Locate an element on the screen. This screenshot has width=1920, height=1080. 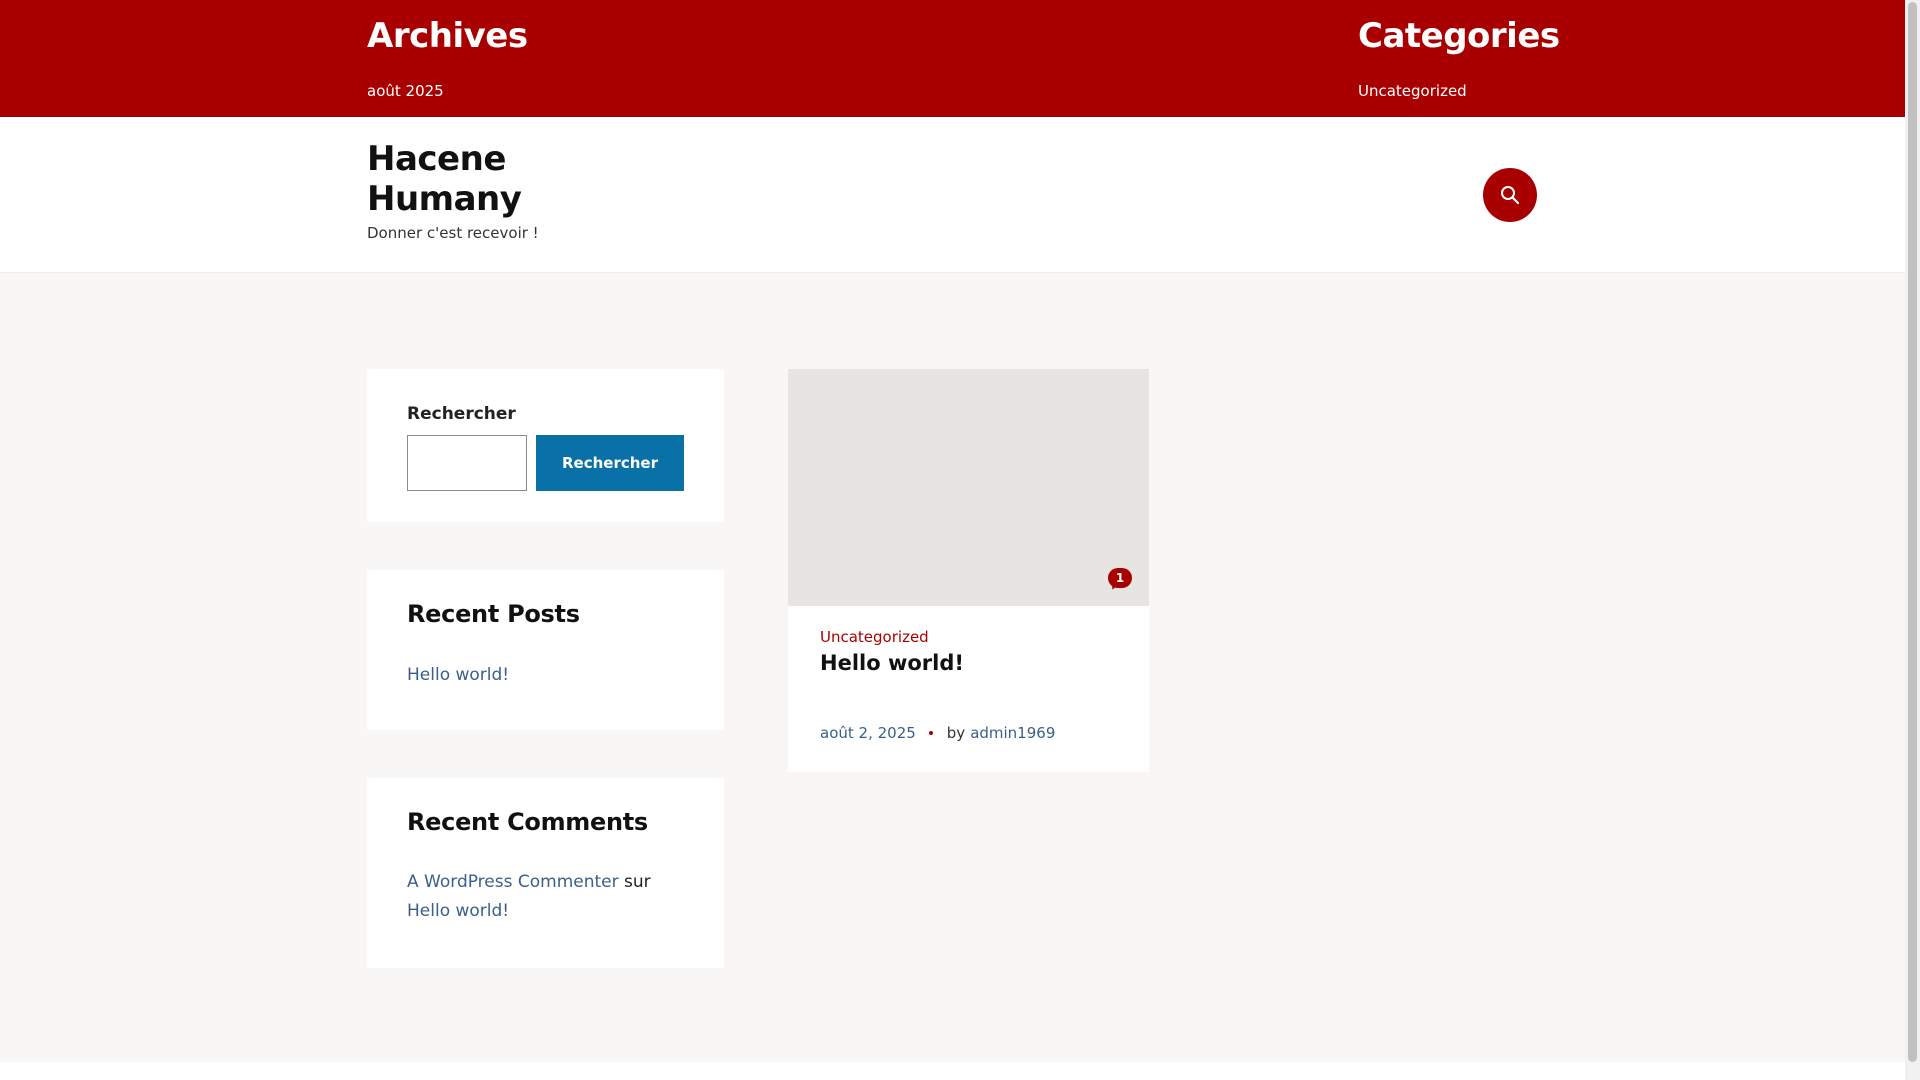
meta-separator-dot is located at coordinates (930, 733).